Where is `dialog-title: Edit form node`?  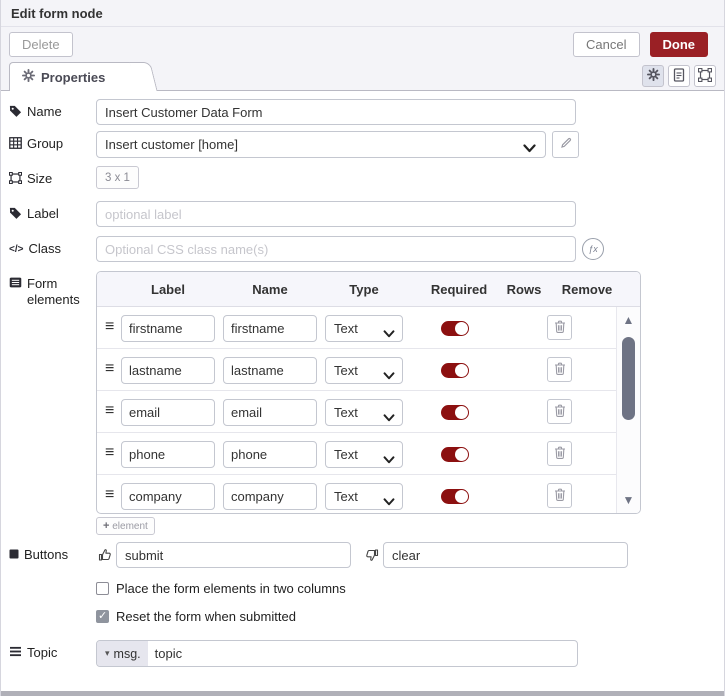
dialog-title: Edit form node is located at coordinates (362, 13).